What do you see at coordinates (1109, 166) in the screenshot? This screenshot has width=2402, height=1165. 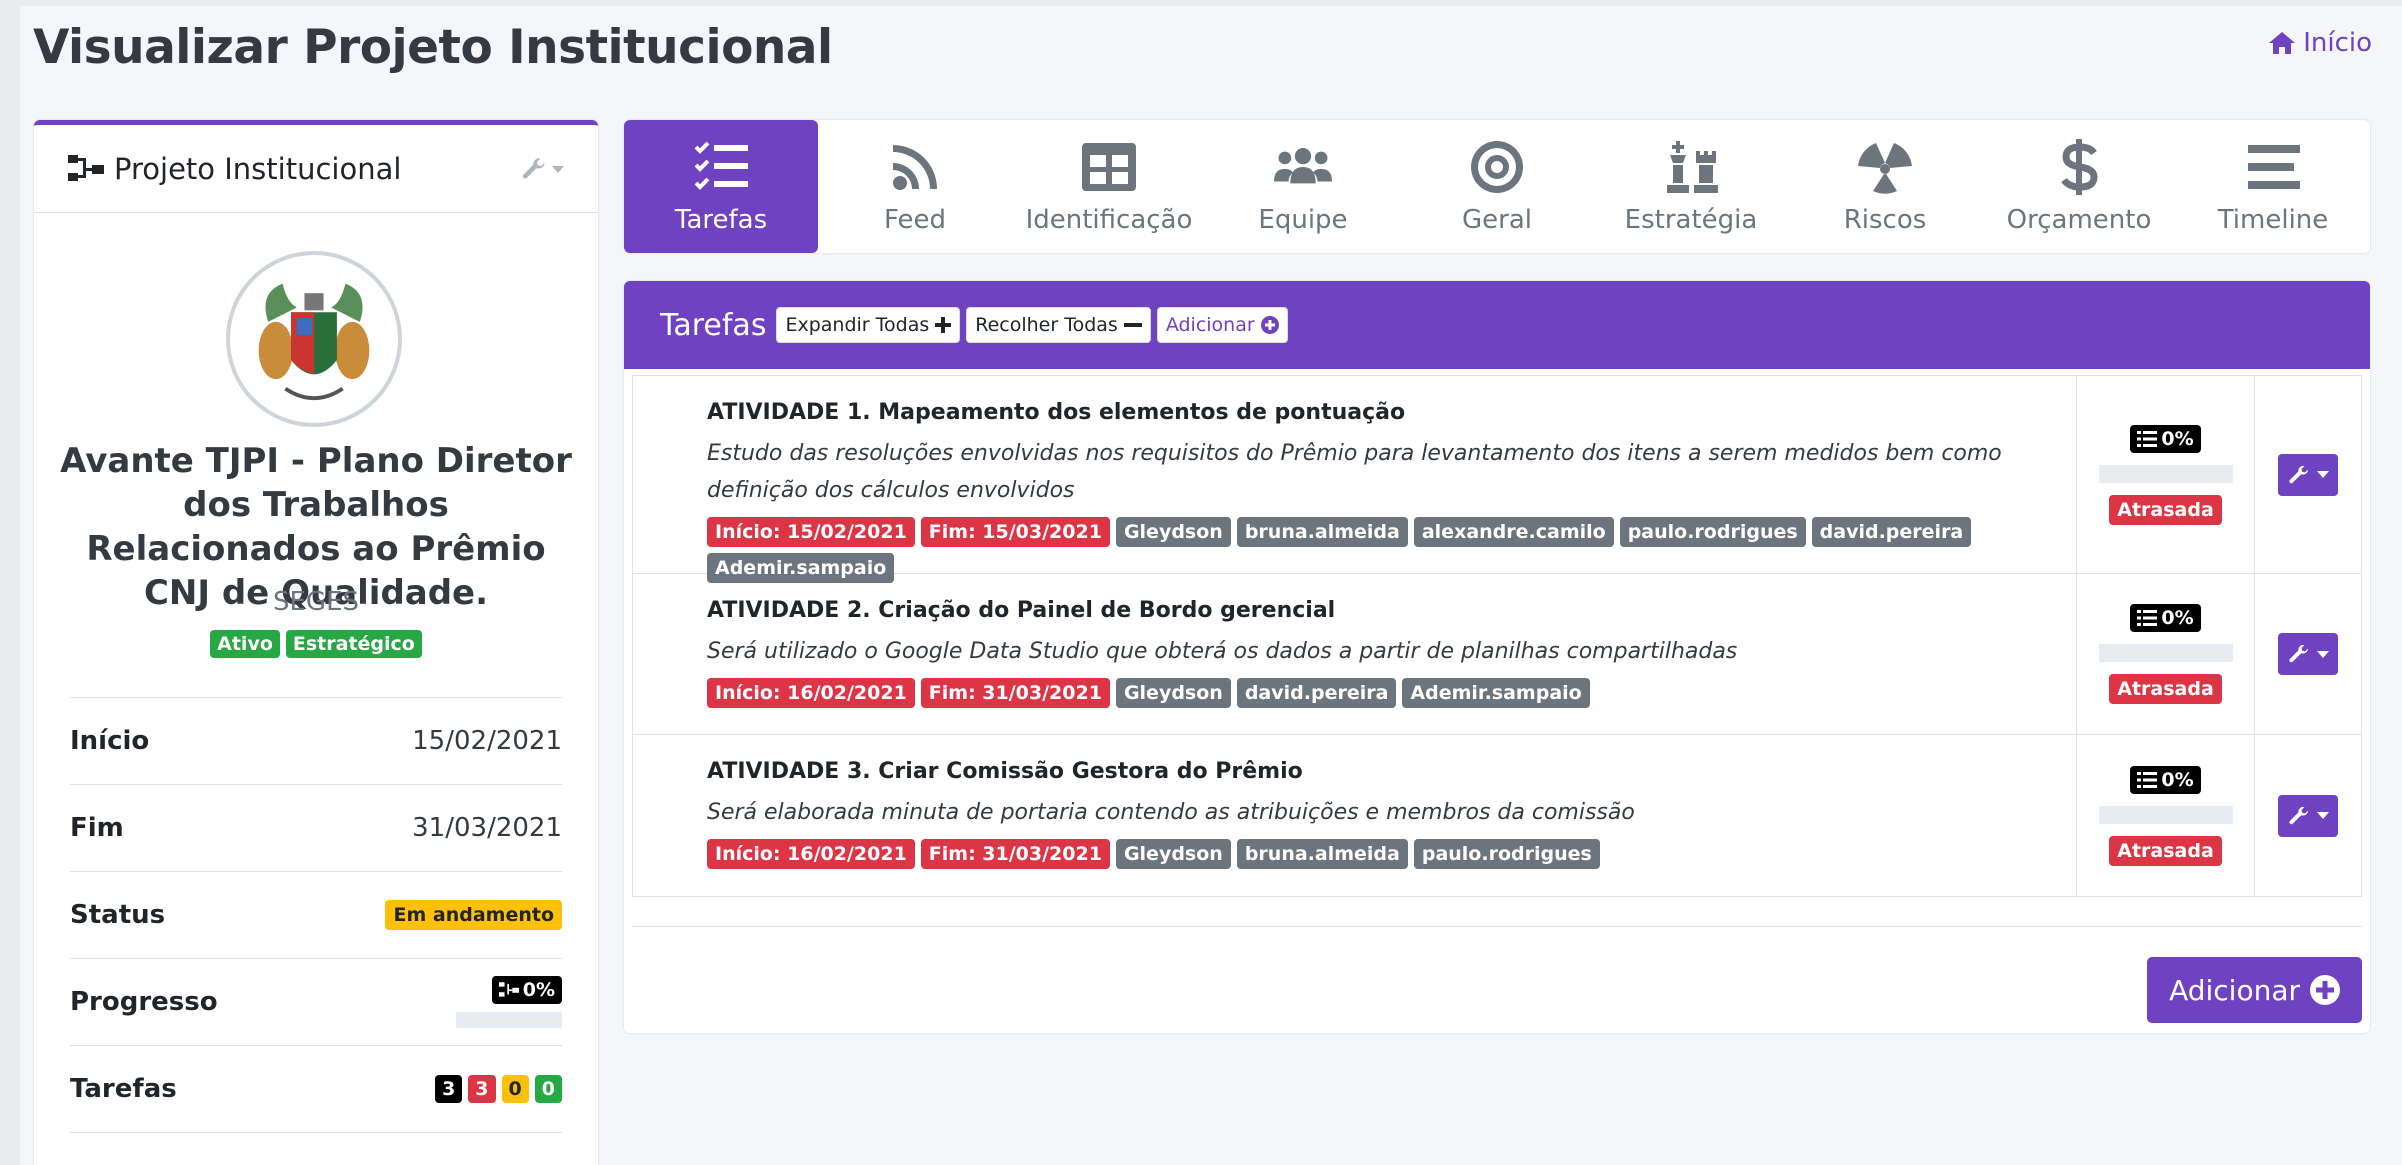 I see `table-icon` at bounding box center [1109, 166].